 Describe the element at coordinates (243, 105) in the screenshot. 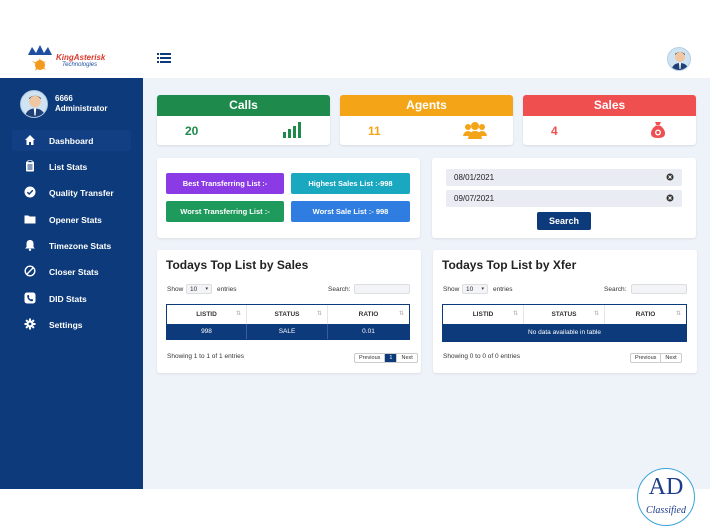

I see `calls-card-title: Calls` at that location.